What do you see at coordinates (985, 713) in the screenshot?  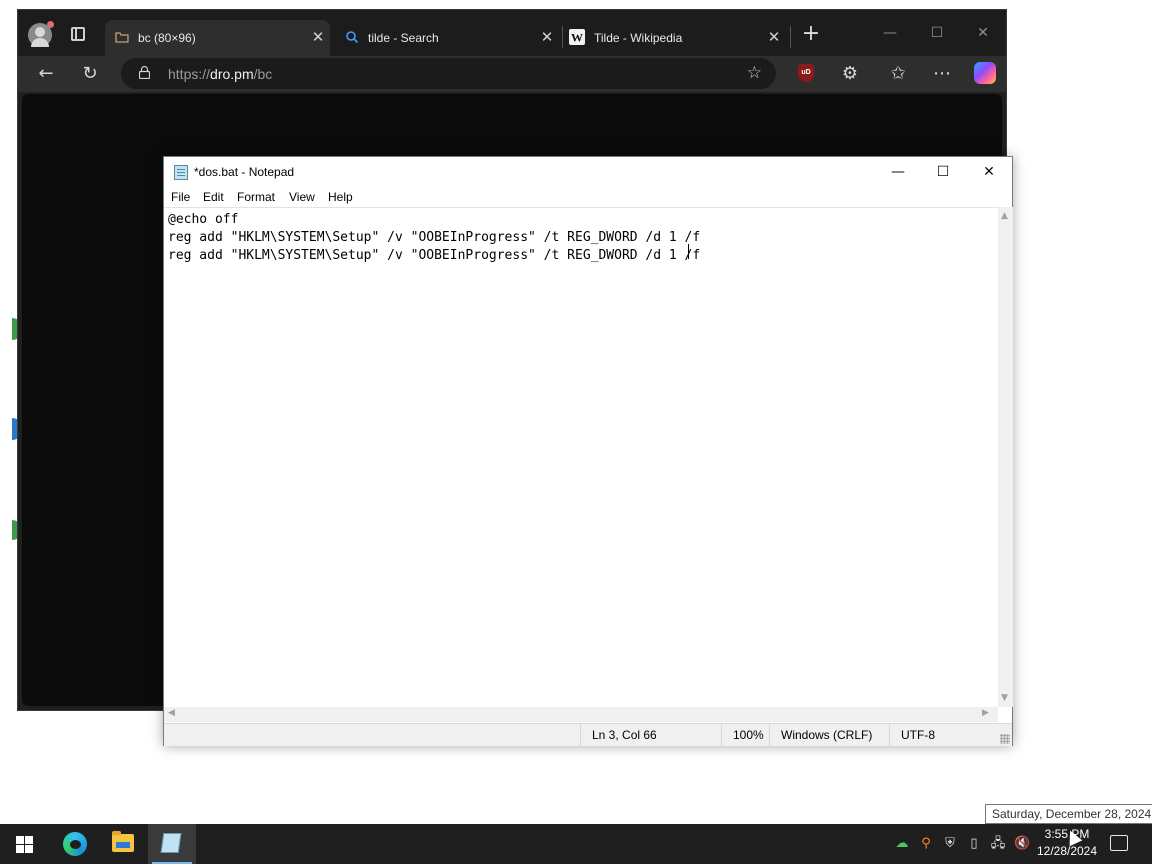 I see `scroll-right-icon: ▶` at bounding box center [985, 713].